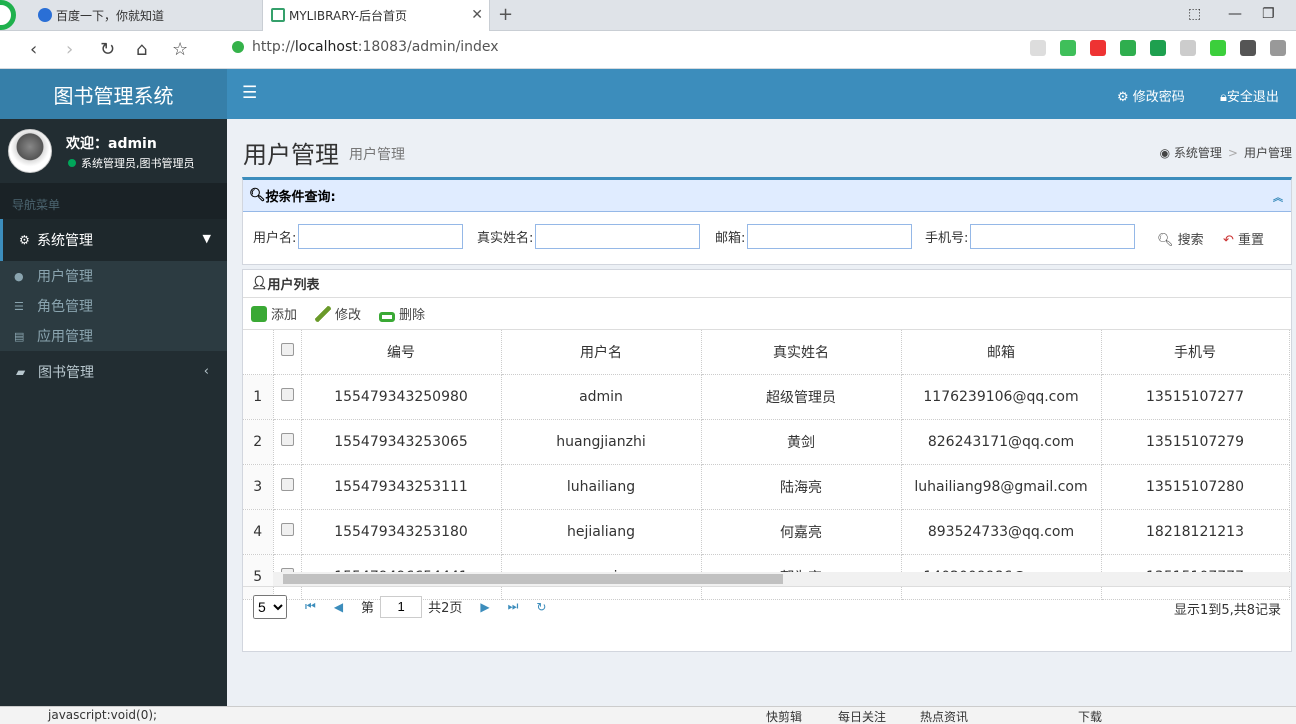 The height and width of the screenshot is (724, 1296). I want to click on status-item: 下载, so click(1090, 716).